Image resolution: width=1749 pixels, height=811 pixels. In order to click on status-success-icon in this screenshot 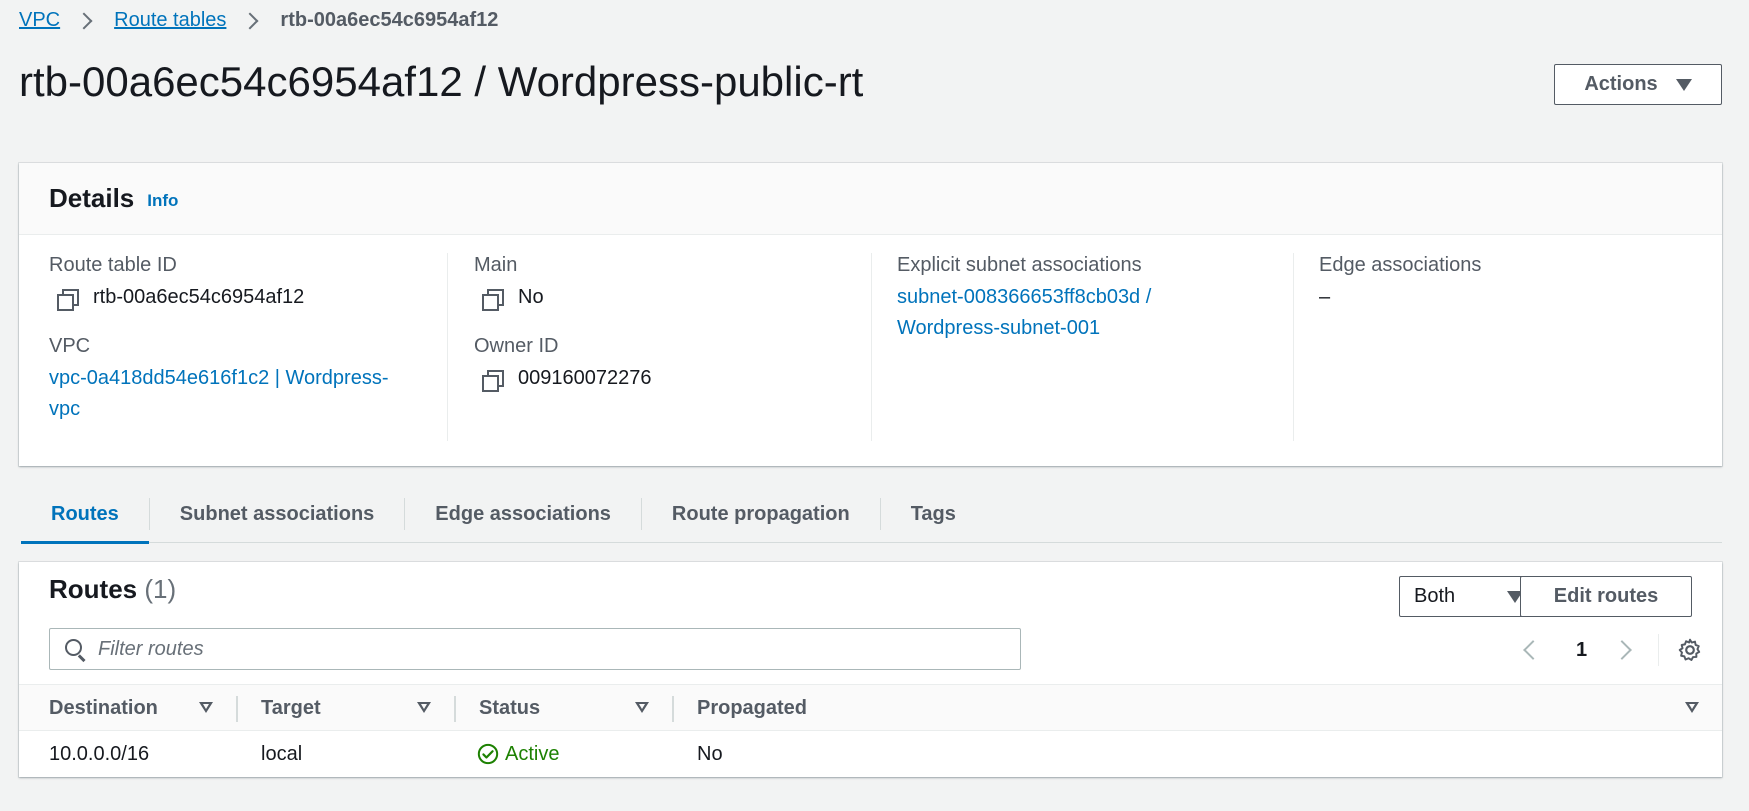, I will do `click(488, 754)`.